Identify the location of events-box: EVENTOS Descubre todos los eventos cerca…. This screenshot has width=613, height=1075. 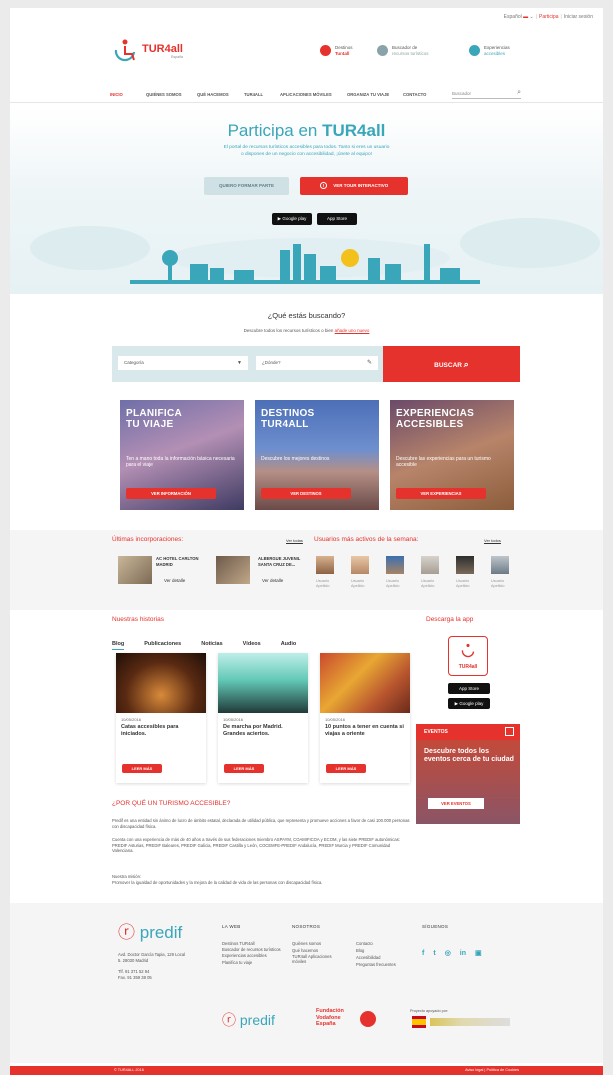
(468, 774).